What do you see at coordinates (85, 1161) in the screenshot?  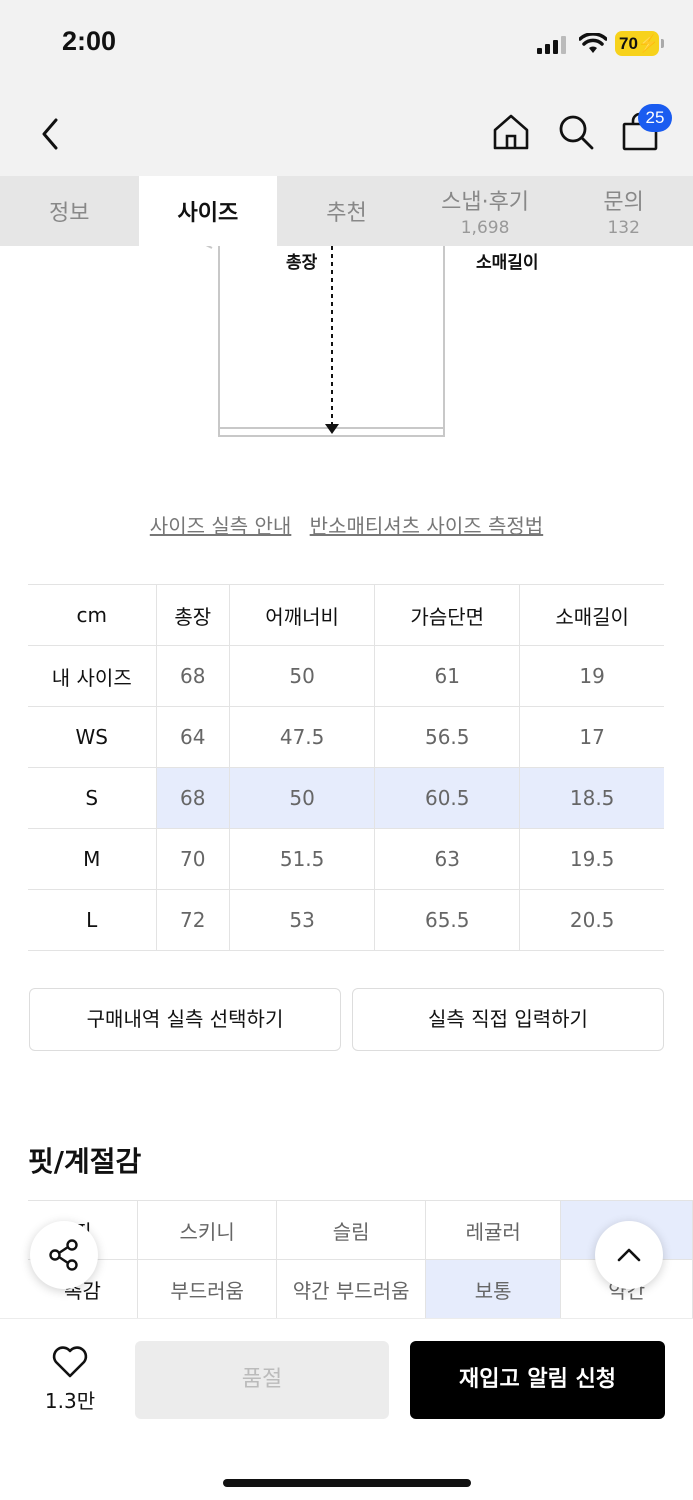 I see `fit-section-title: 핏/계절감` at bounding box center [85, 1161].